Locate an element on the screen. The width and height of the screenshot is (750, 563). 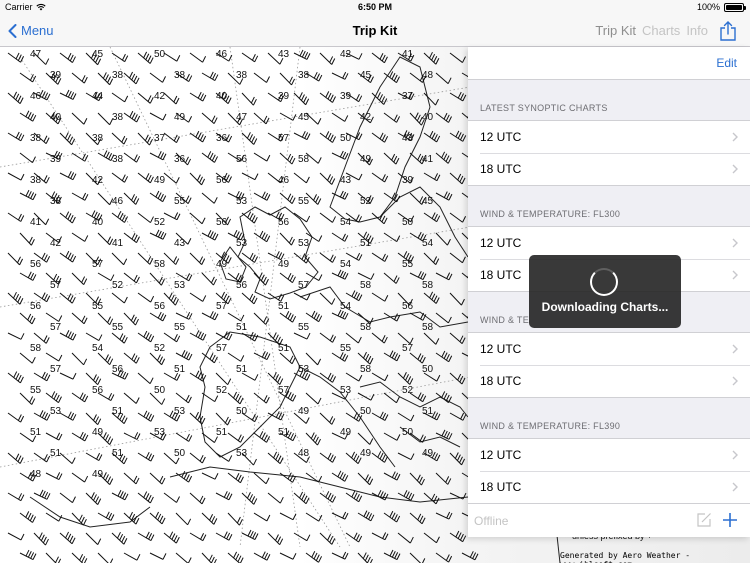
temperature-label: 50 is located at coordinates (160, 390).